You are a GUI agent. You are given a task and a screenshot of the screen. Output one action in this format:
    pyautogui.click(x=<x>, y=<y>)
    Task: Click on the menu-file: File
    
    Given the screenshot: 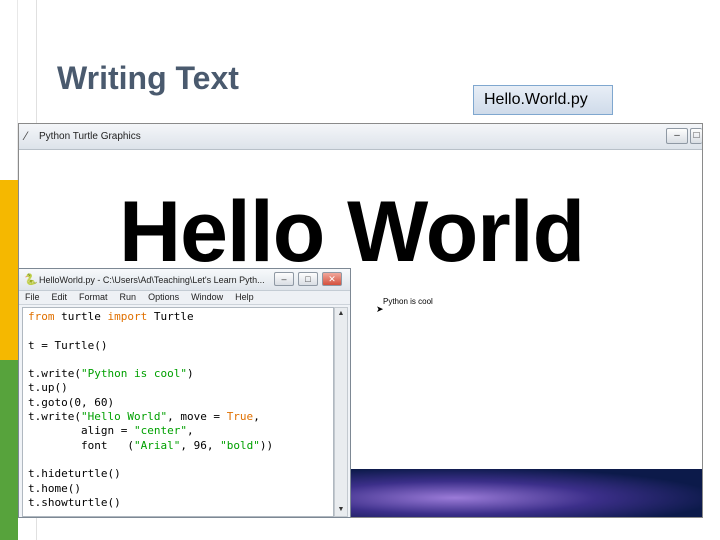 What is the action you would take?
    pyautogui.click(x=32, y=297)
    